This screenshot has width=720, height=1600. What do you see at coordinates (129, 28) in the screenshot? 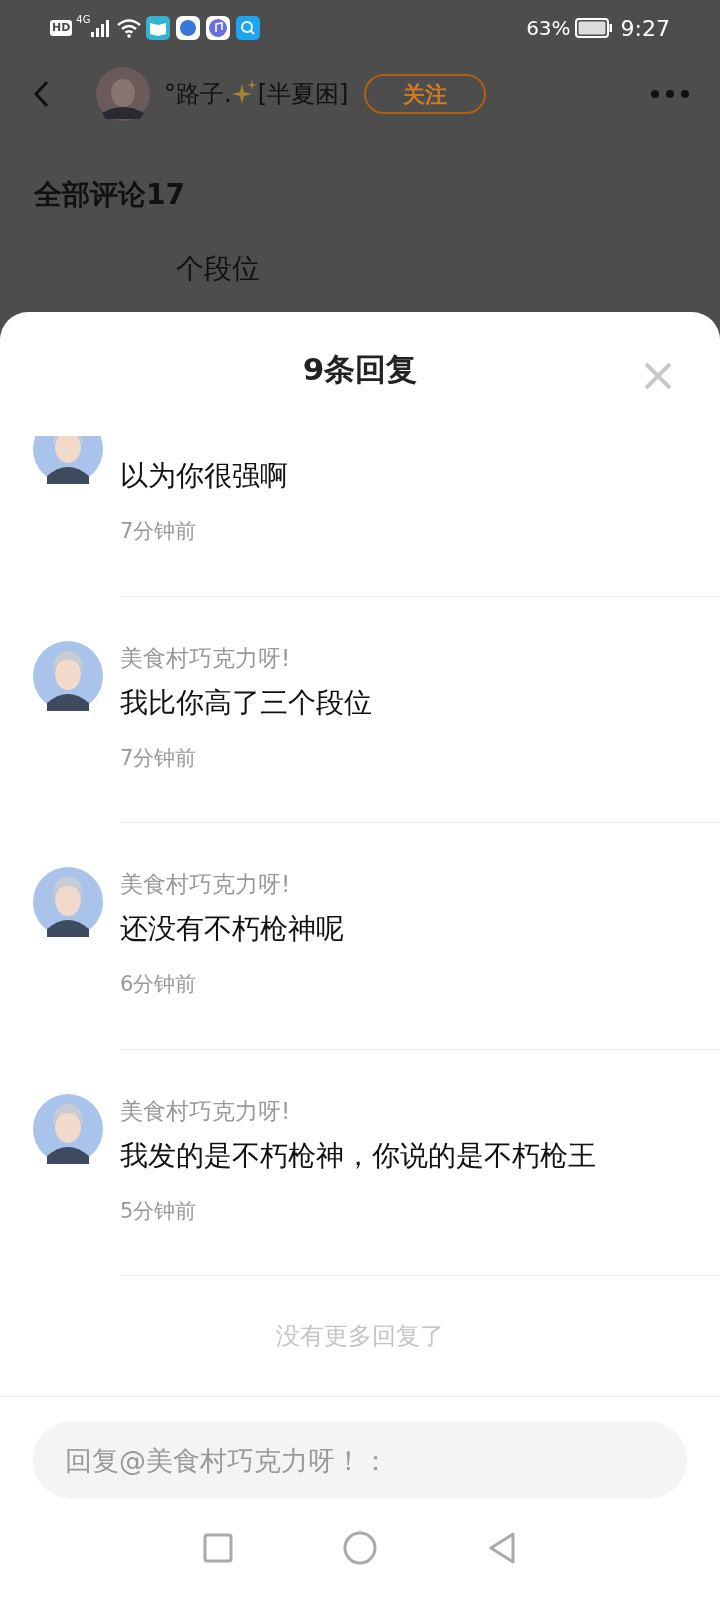
I see `wifi-icon` at bounding box center [129, 28].